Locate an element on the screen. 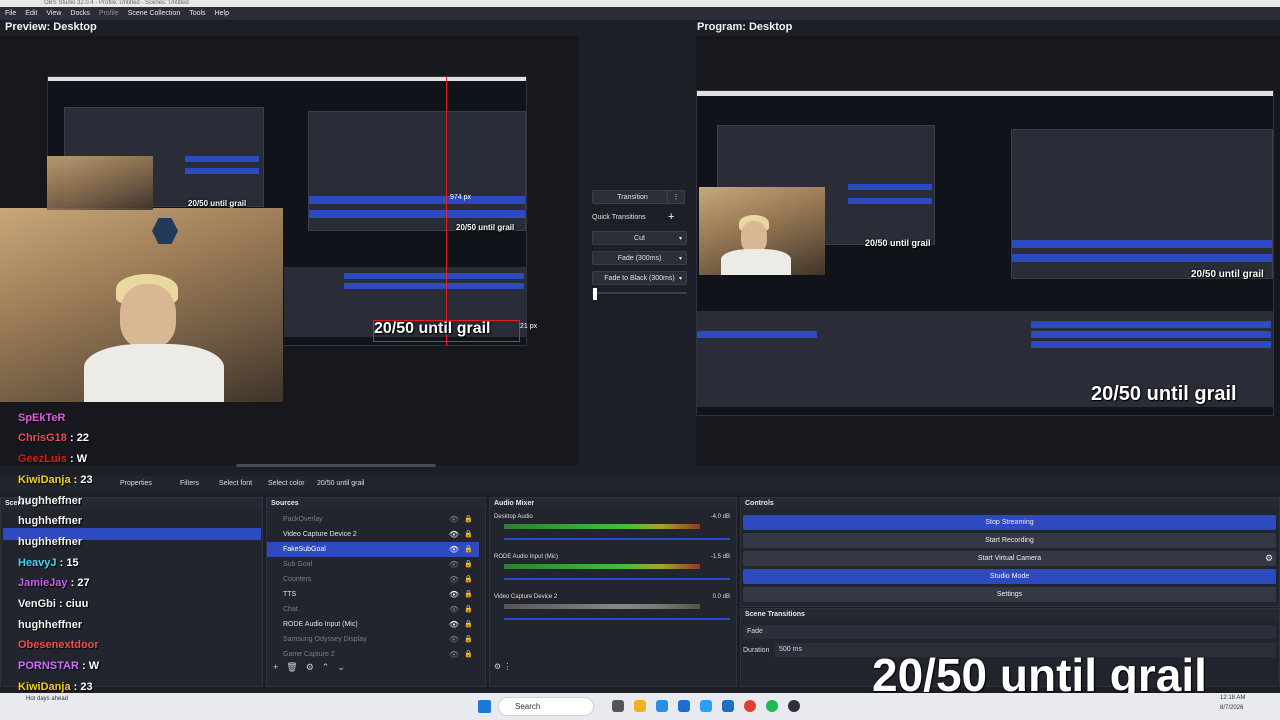 The width and height of the screenshot is (1280, 720). settings-button: Settings is located at coordinates (1009, 594).